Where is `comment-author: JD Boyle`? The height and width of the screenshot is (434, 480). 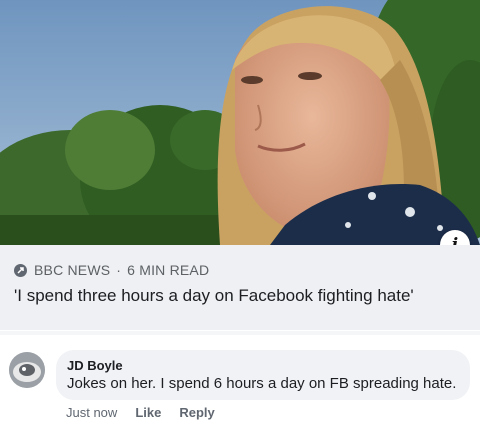 comment-author: JD Boyle is located at coordinates (95, 365).